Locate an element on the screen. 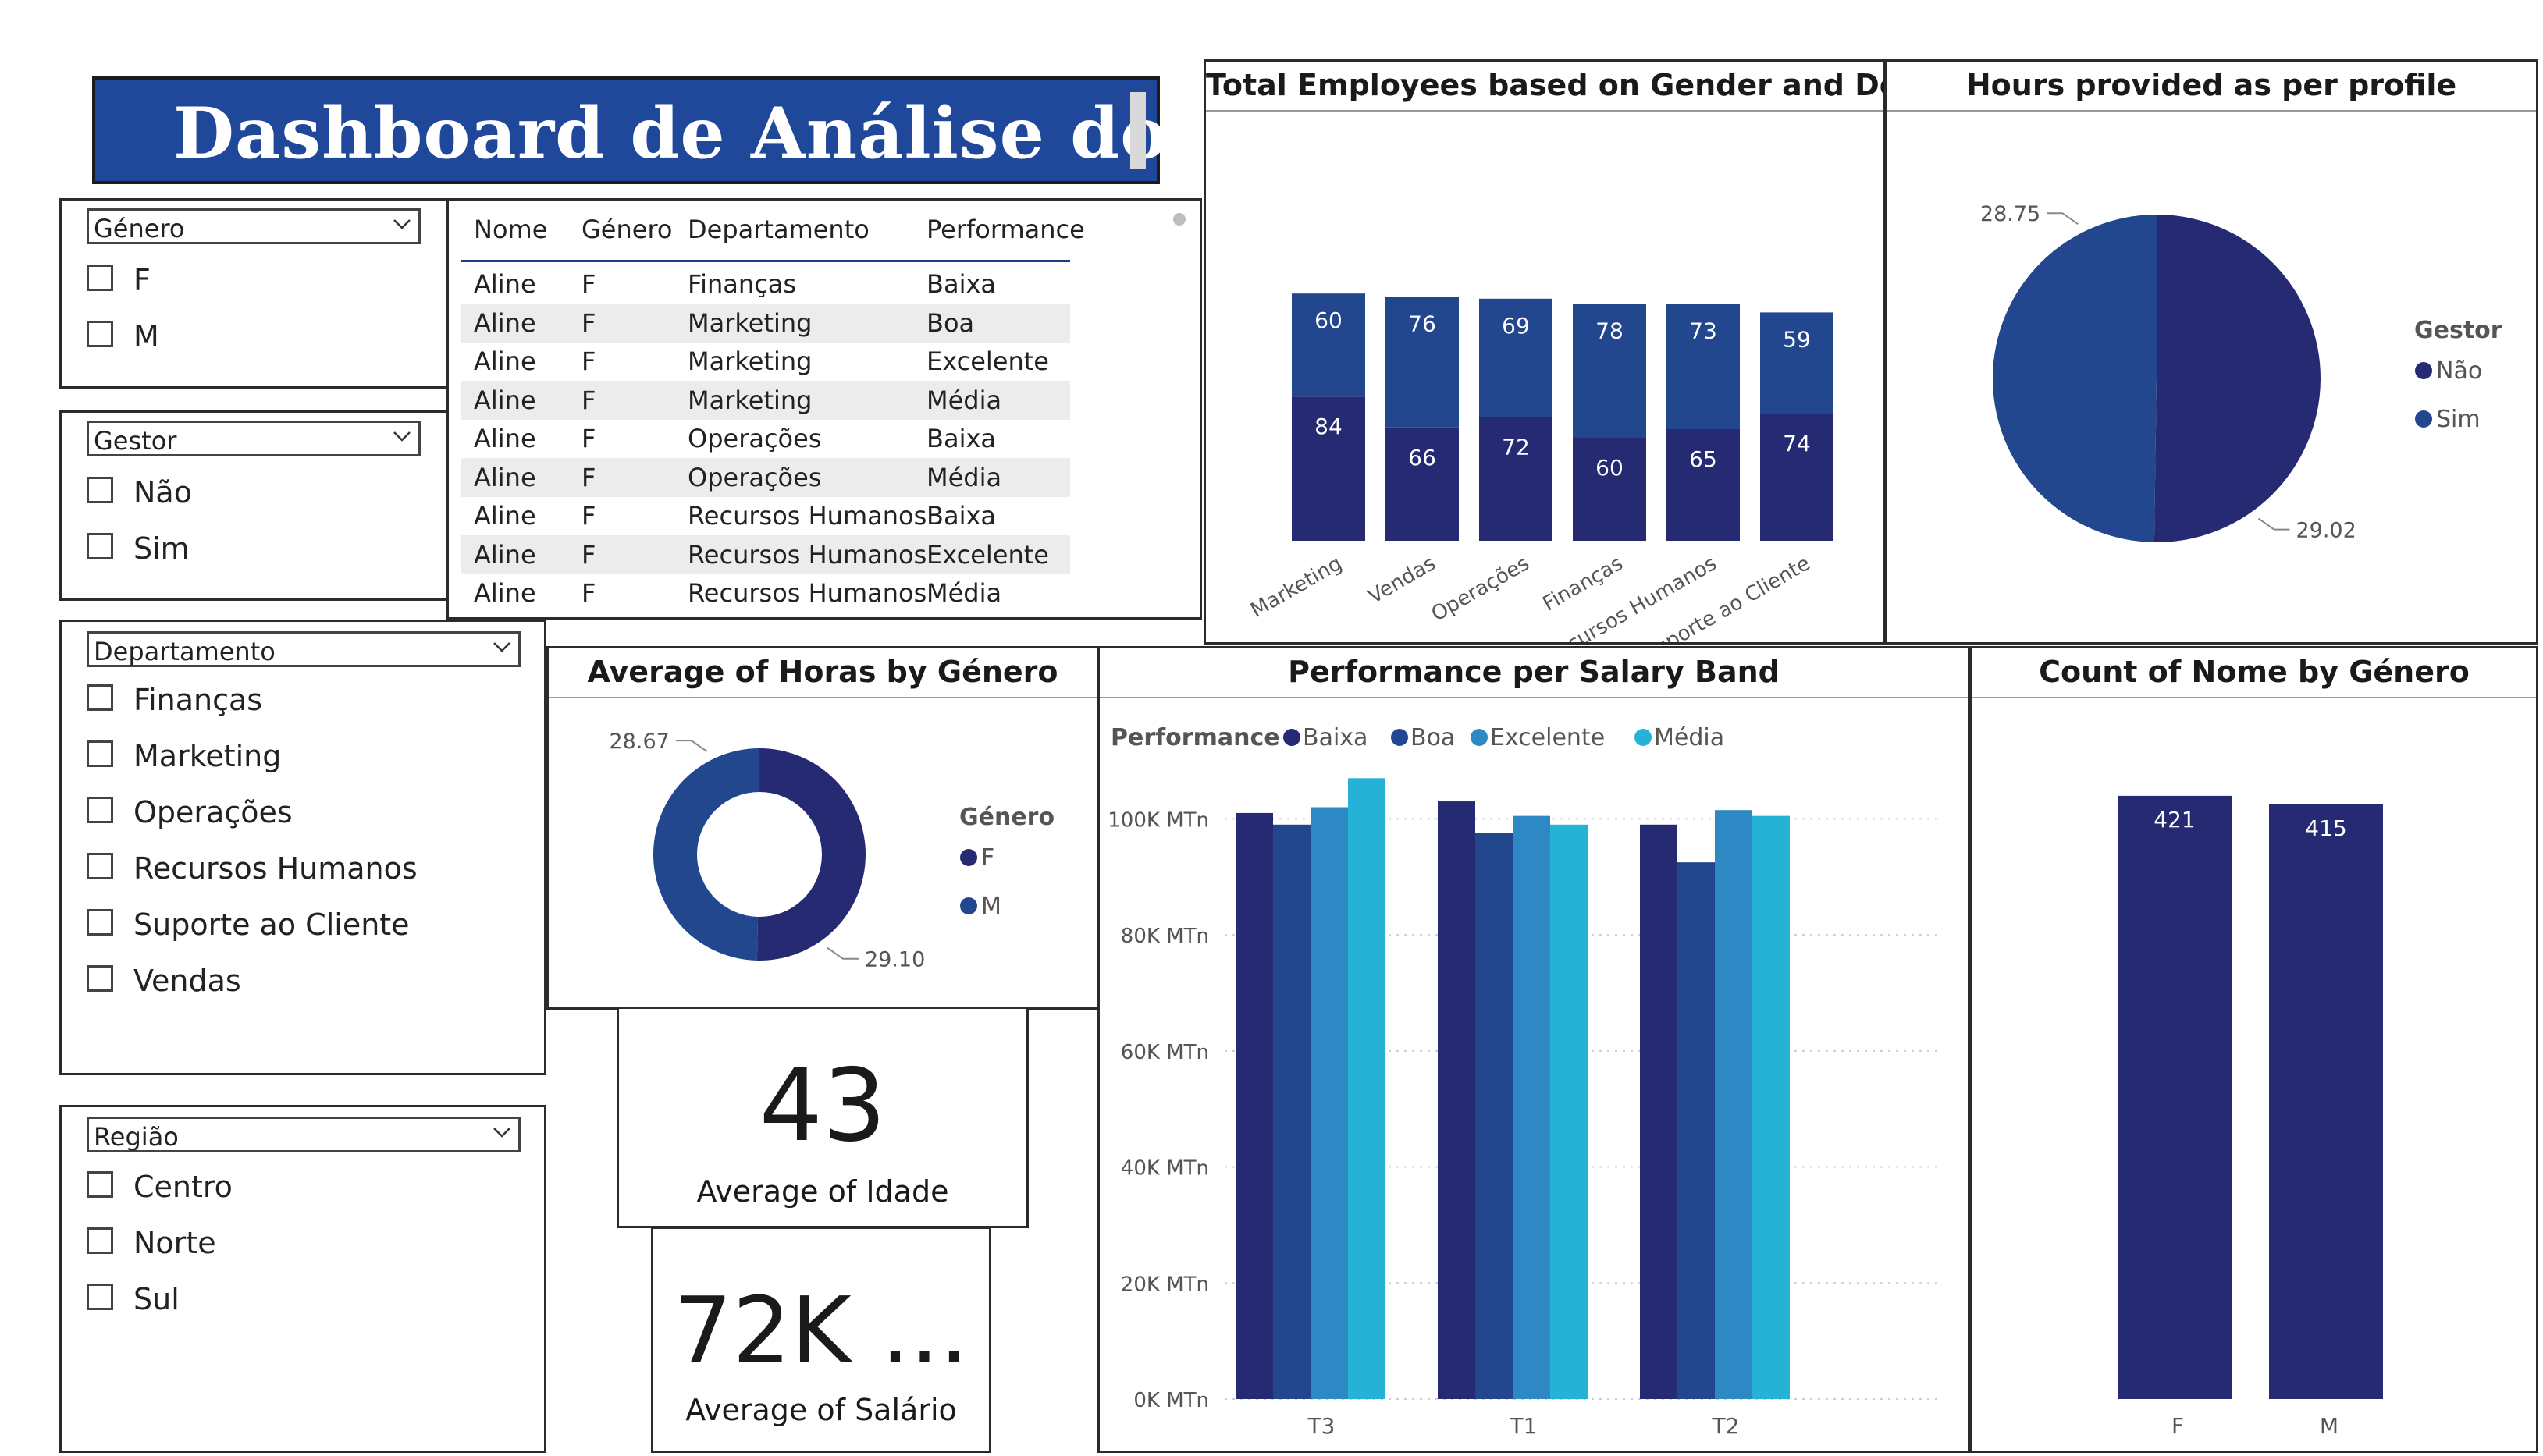  slicer-departamento-dropdown: Departamento is located at coordinates (304, 649).